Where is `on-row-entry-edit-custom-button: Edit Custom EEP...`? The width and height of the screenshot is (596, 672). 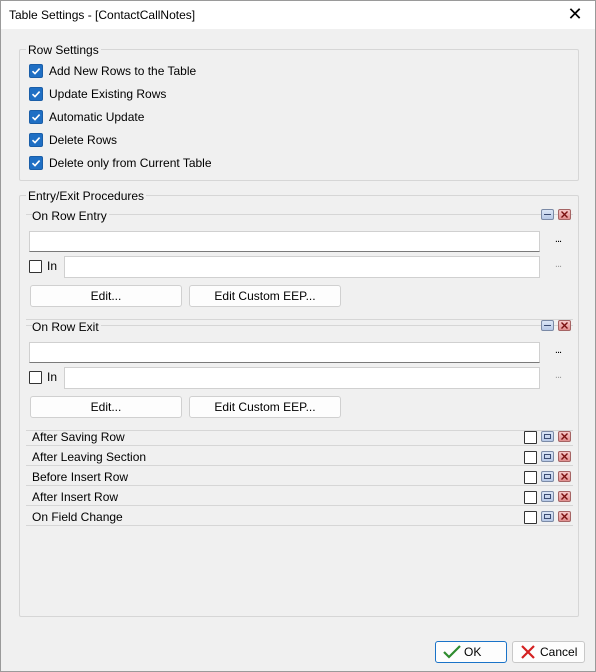
on-row-entry-edit-custom-button: Edit Custom EEP... is located at coordinates (265, 296).